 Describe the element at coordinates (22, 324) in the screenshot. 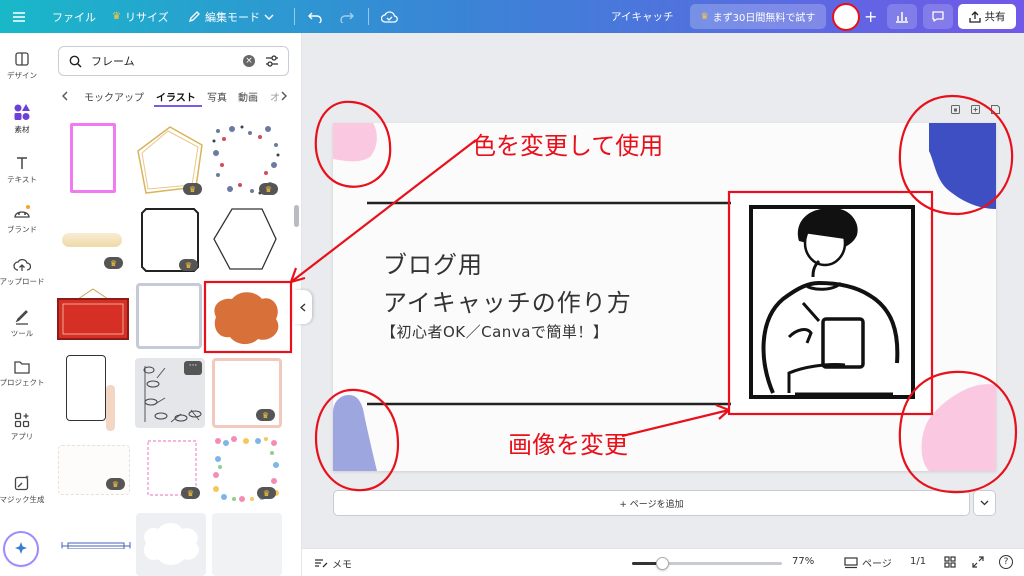

I see `rail-item-draw: ツール` at that location.